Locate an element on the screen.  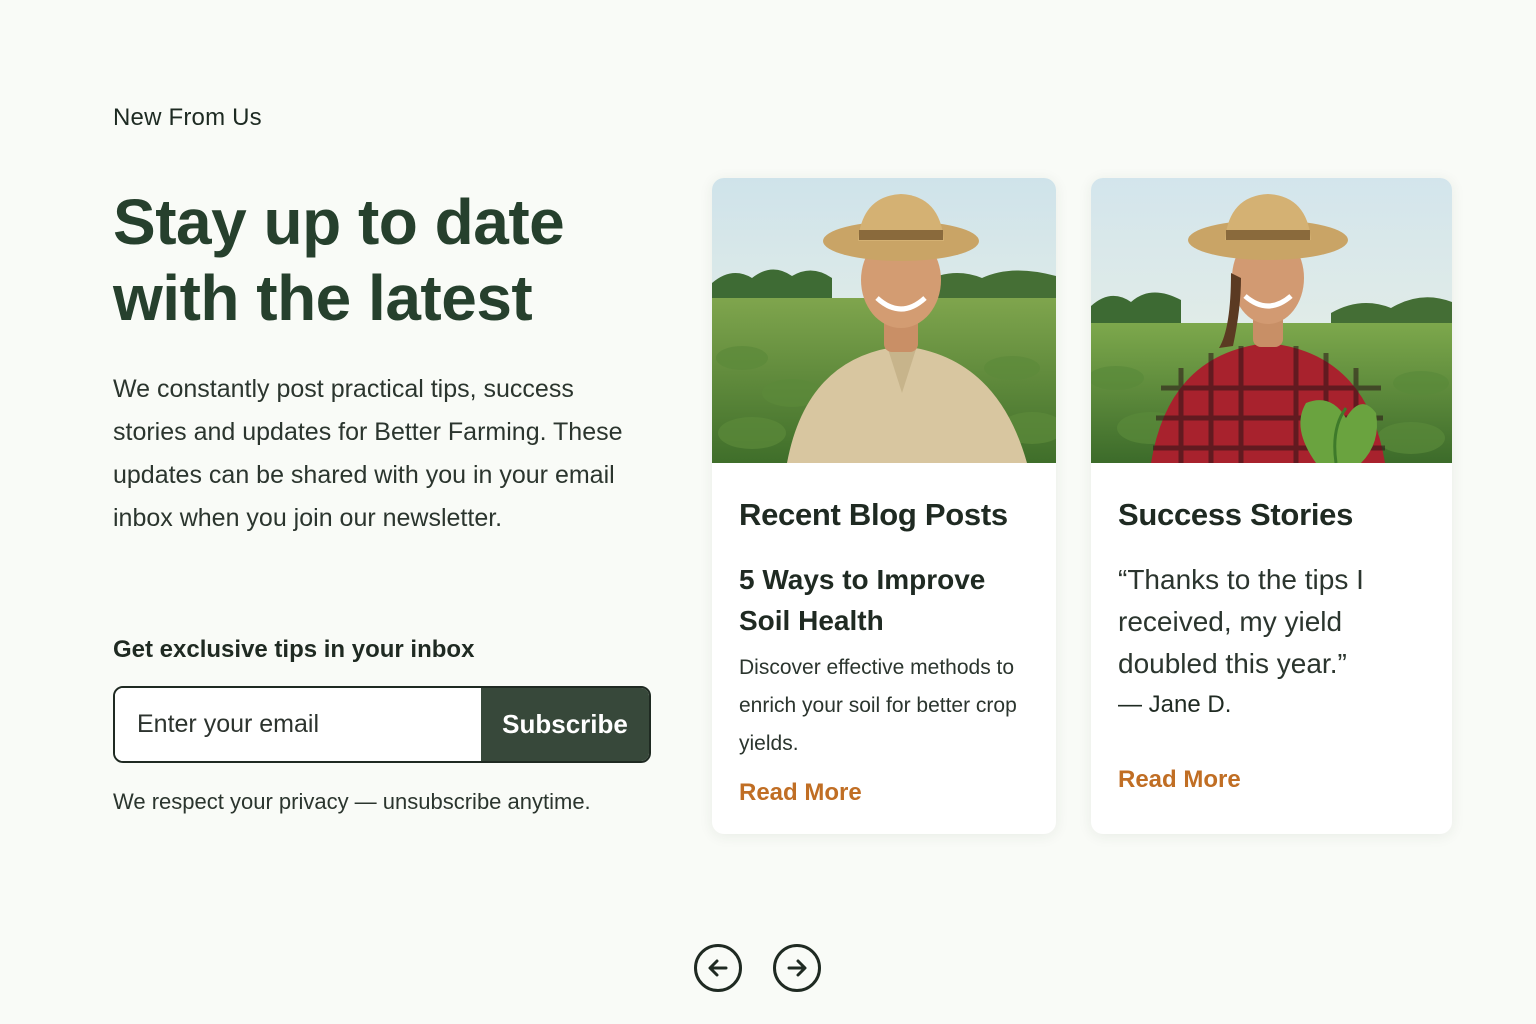
card-title: Recent Blog Posts is located at coordinates (873, 514).